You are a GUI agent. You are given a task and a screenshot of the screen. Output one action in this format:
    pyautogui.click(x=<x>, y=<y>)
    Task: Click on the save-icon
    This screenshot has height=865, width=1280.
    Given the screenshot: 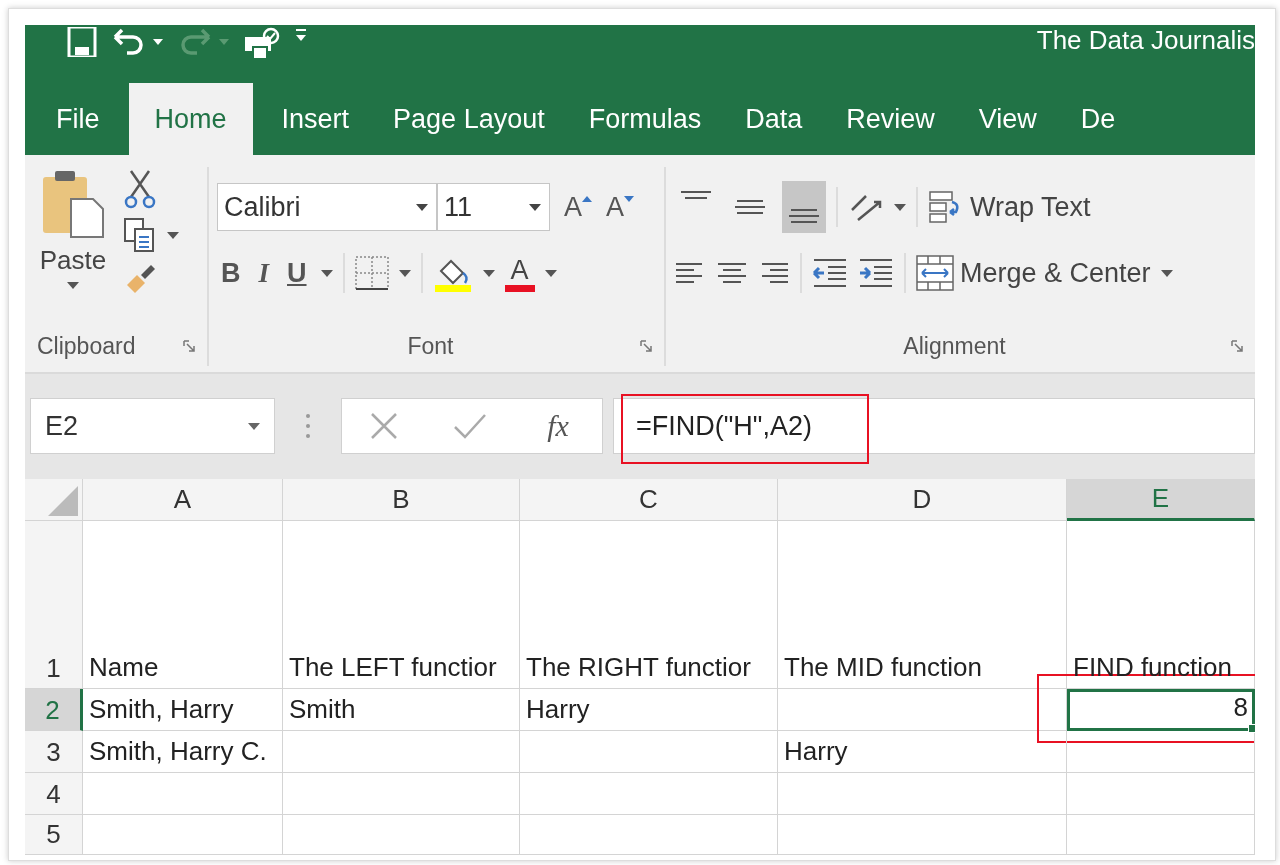 What is the action you would take?
    pyautogui.click(x=82, y=42)
    